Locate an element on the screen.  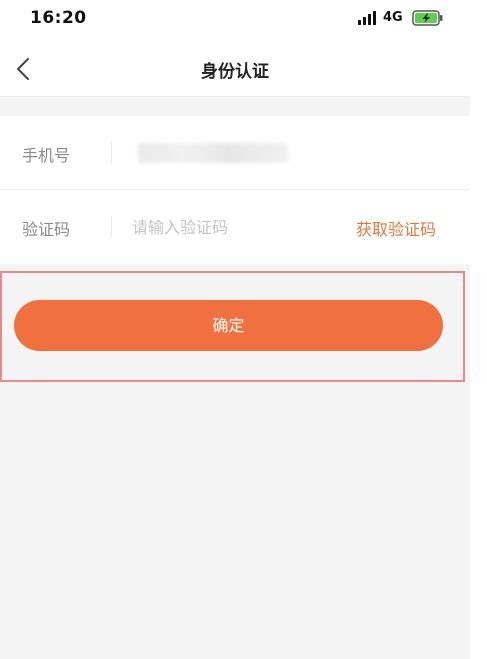
code-label: 验证码 is located at coordinates (46, 229).